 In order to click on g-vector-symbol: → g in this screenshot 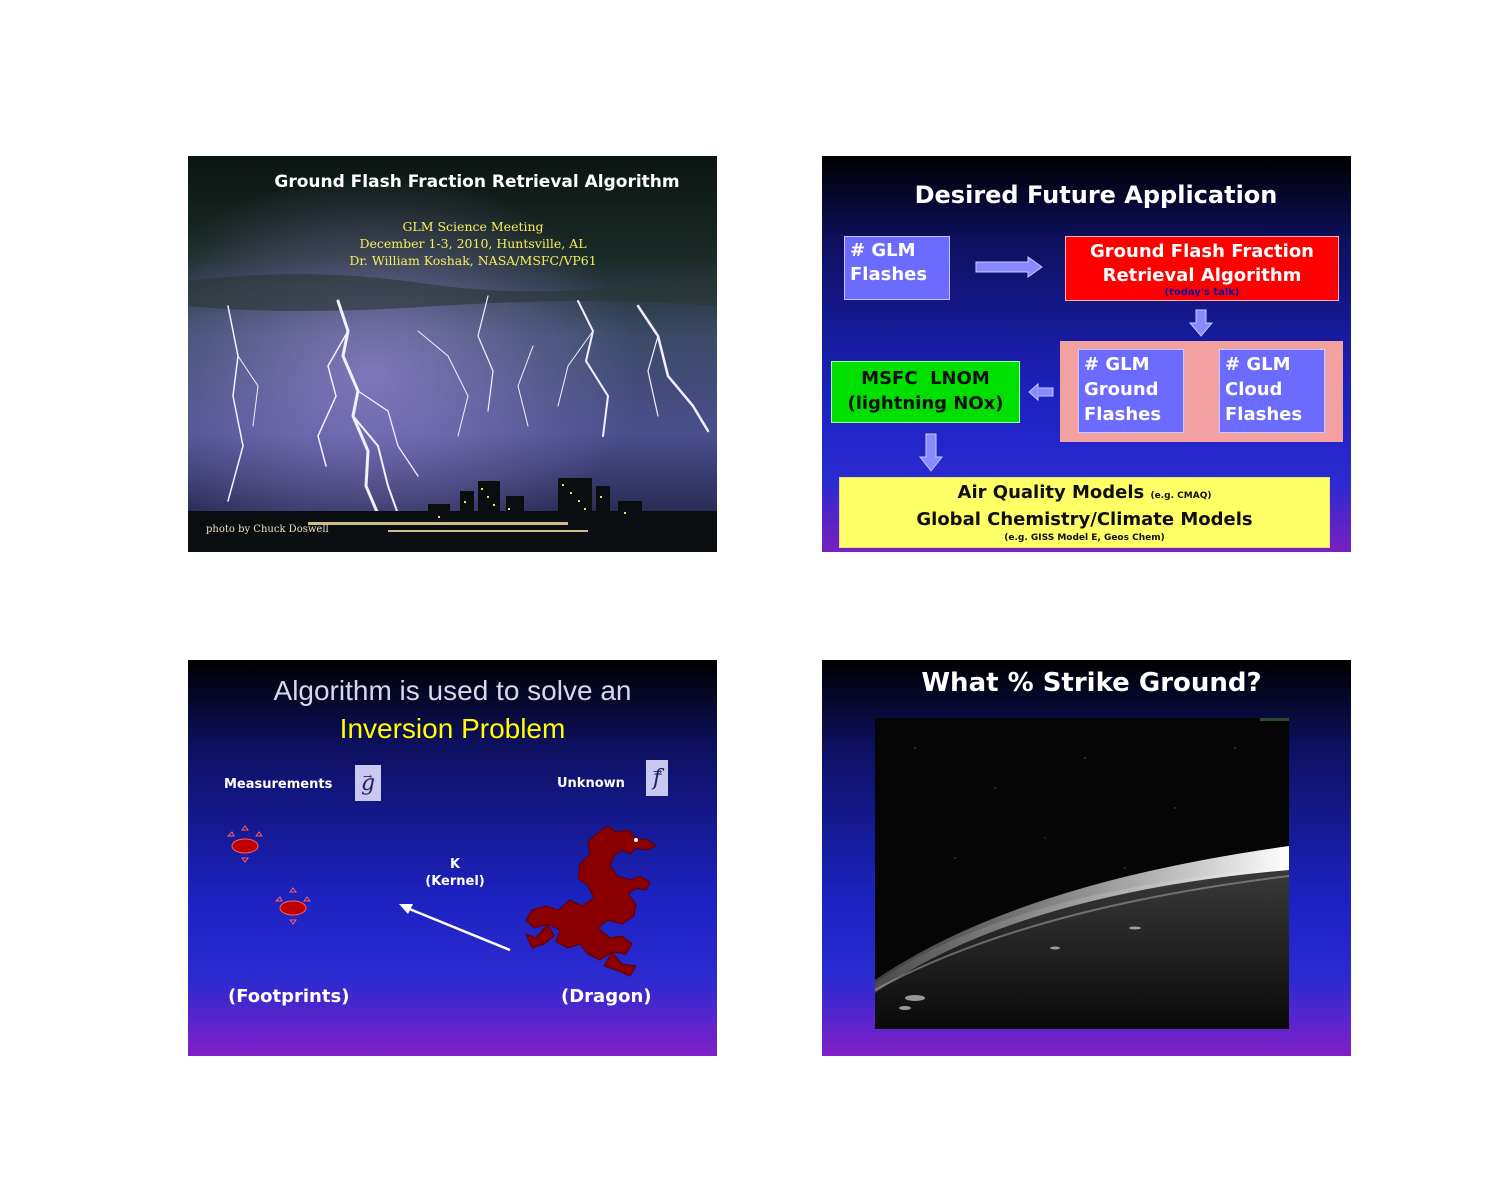, I will do `click(368, 783)`.